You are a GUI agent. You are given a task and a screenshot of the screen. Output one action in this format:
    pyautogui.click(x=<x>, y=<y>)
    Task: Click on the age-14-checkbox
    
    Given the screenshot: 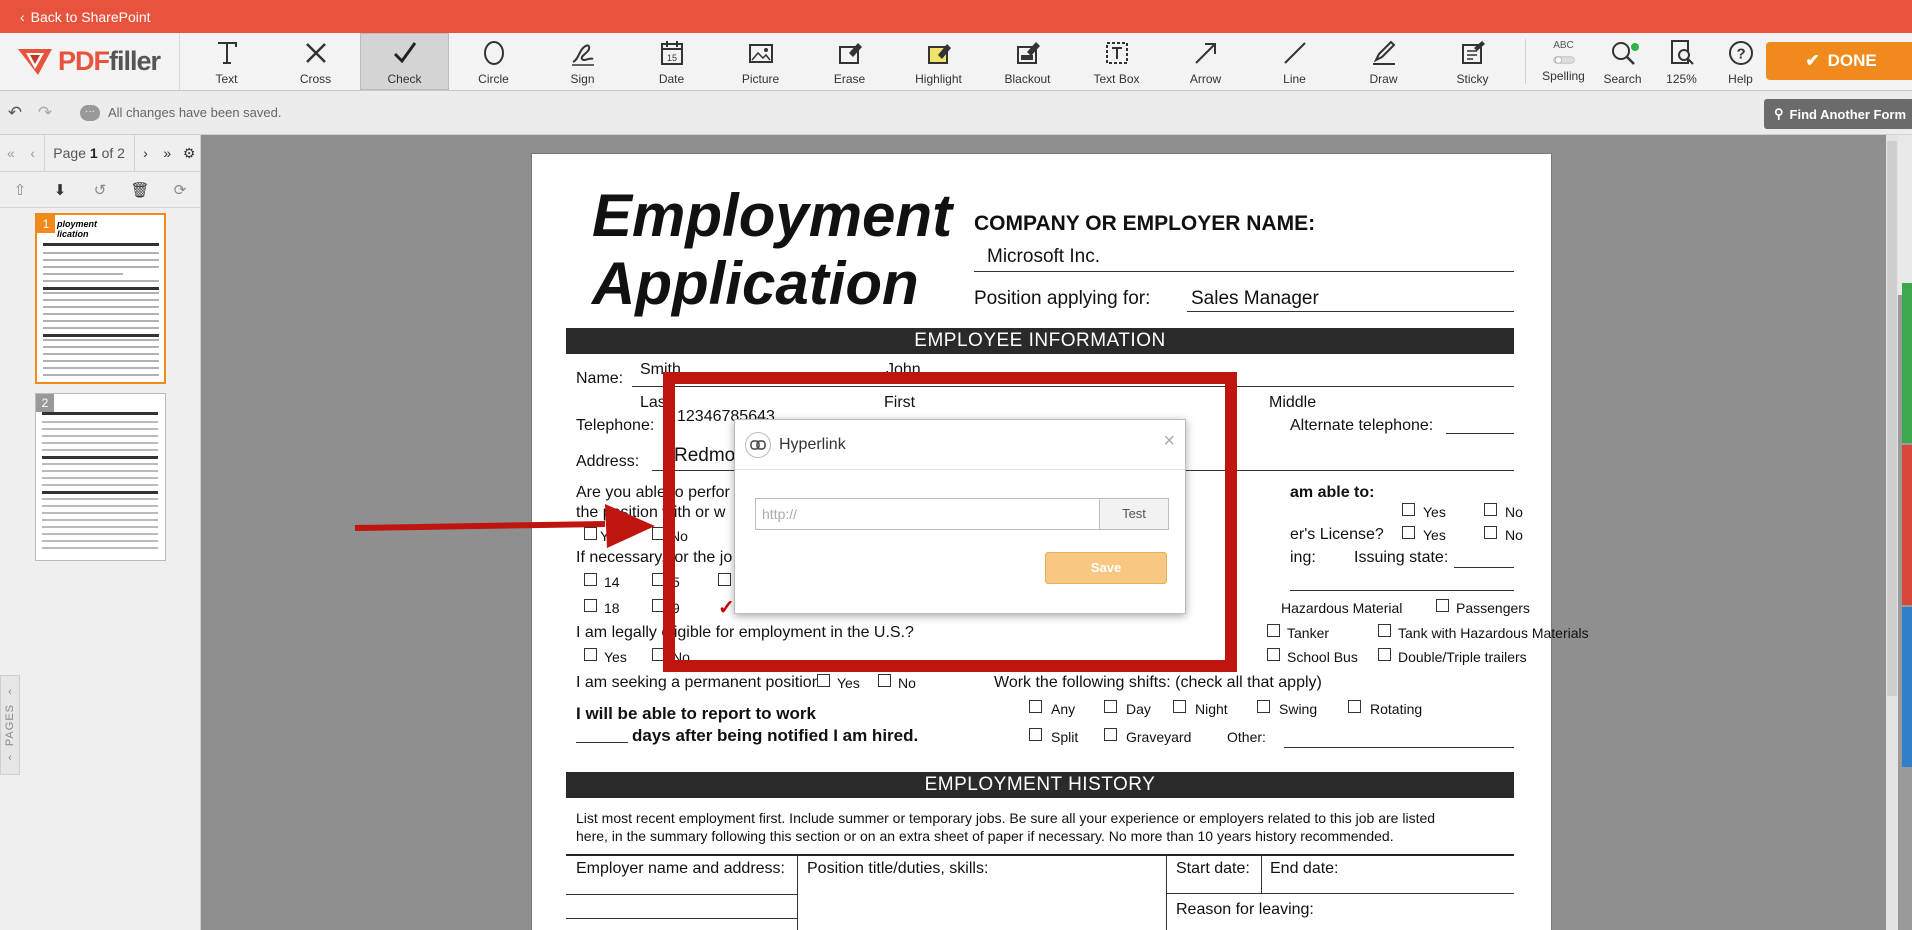 What is the action you would take?
    pyautogui.click(x=590, y=579)
    